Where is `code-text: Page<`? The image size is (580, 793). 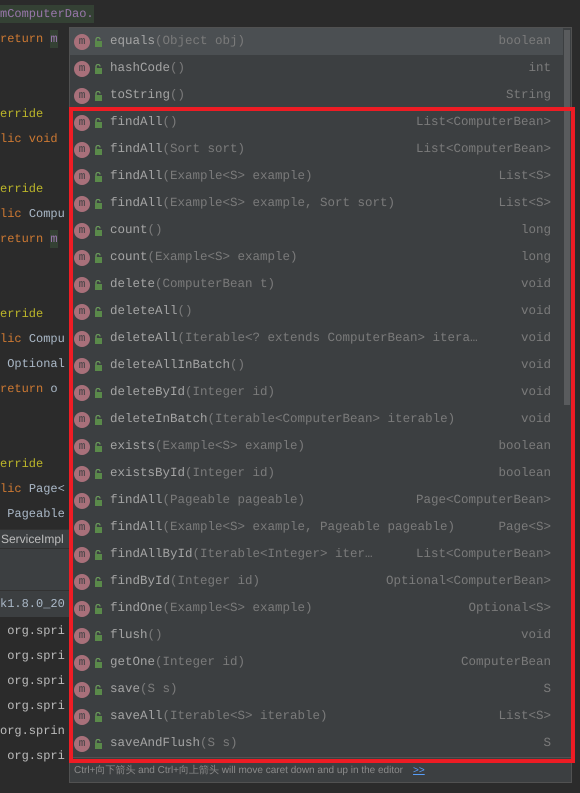 code-text: Page< is located at coordinates (46, 489).